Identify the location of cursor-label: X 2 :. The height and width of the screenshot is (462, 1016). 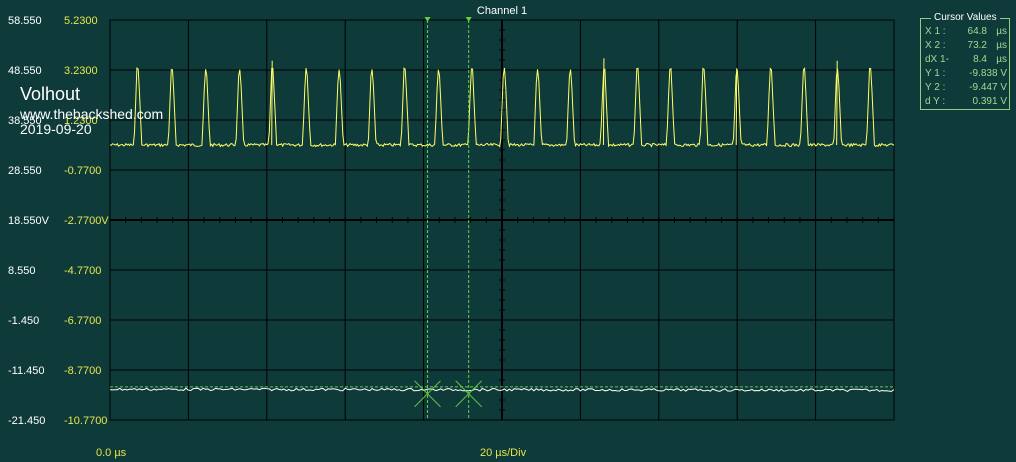
(935, 45).